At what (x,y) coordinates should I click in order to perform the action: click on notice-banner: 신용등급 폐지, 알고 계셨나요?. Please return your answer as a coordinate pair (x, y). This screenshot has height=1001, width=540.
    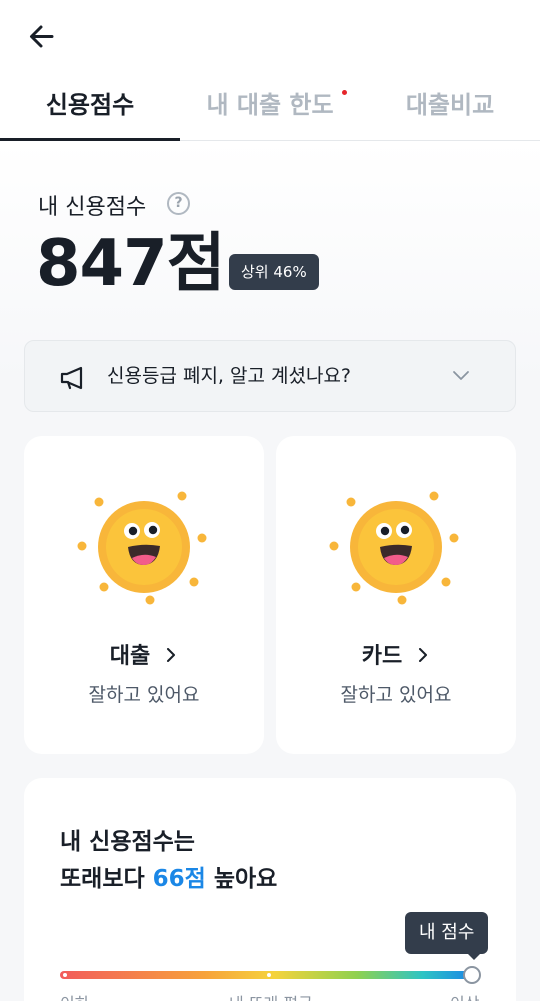
    Looking at the image, I should click on (270, 376).